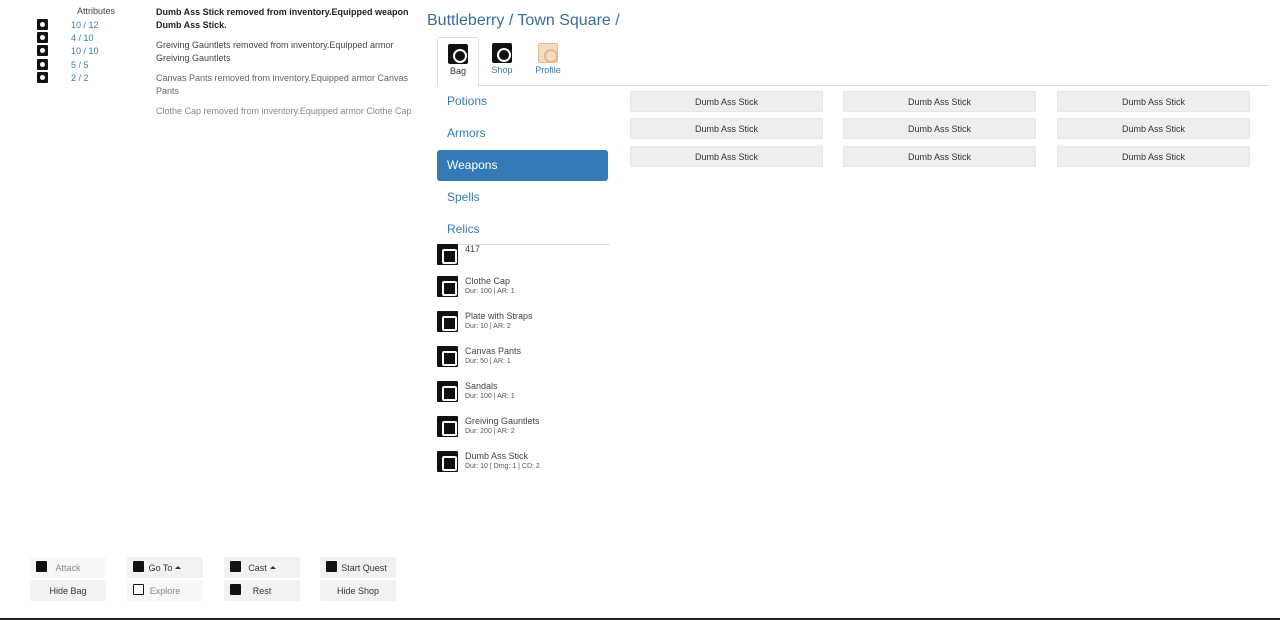 The width and height of the screenshot is (1280, 620). Describe the element at coordinates (80, 64) in the screenshot. I see `attribute-value: 5 / 5` at that location.